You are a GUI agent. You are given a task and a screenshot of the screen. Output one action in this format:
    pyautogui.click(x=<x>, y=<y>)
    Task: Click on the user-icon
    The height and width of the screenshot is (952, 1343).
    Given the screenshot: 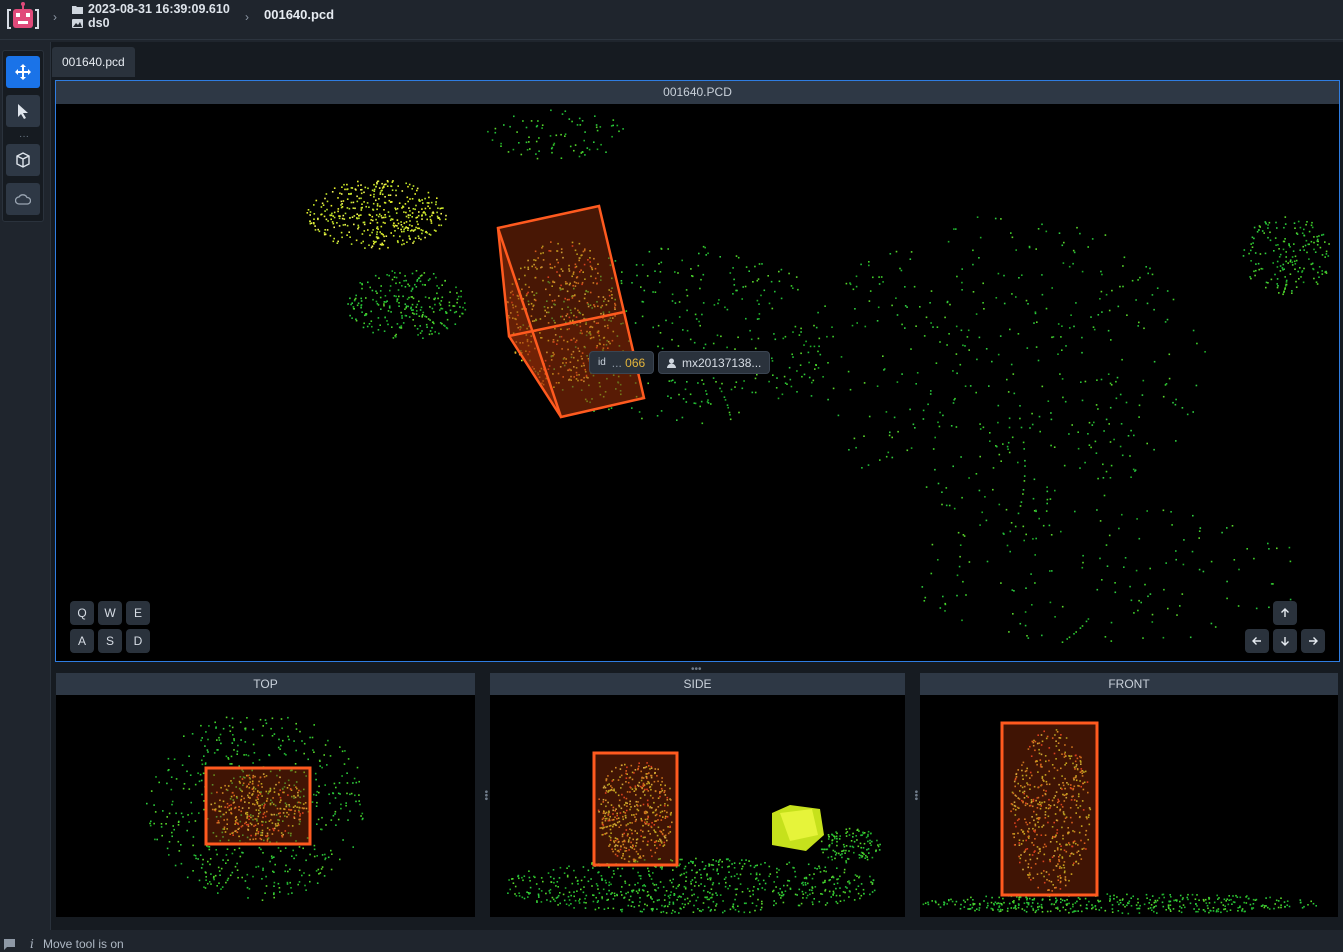 What is the action you would take?
    pyautogui.click(x=671, y=363)
    